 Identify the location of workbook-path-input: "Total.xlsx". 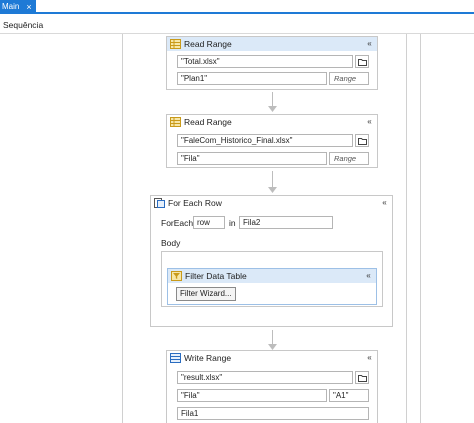
(265, 61).